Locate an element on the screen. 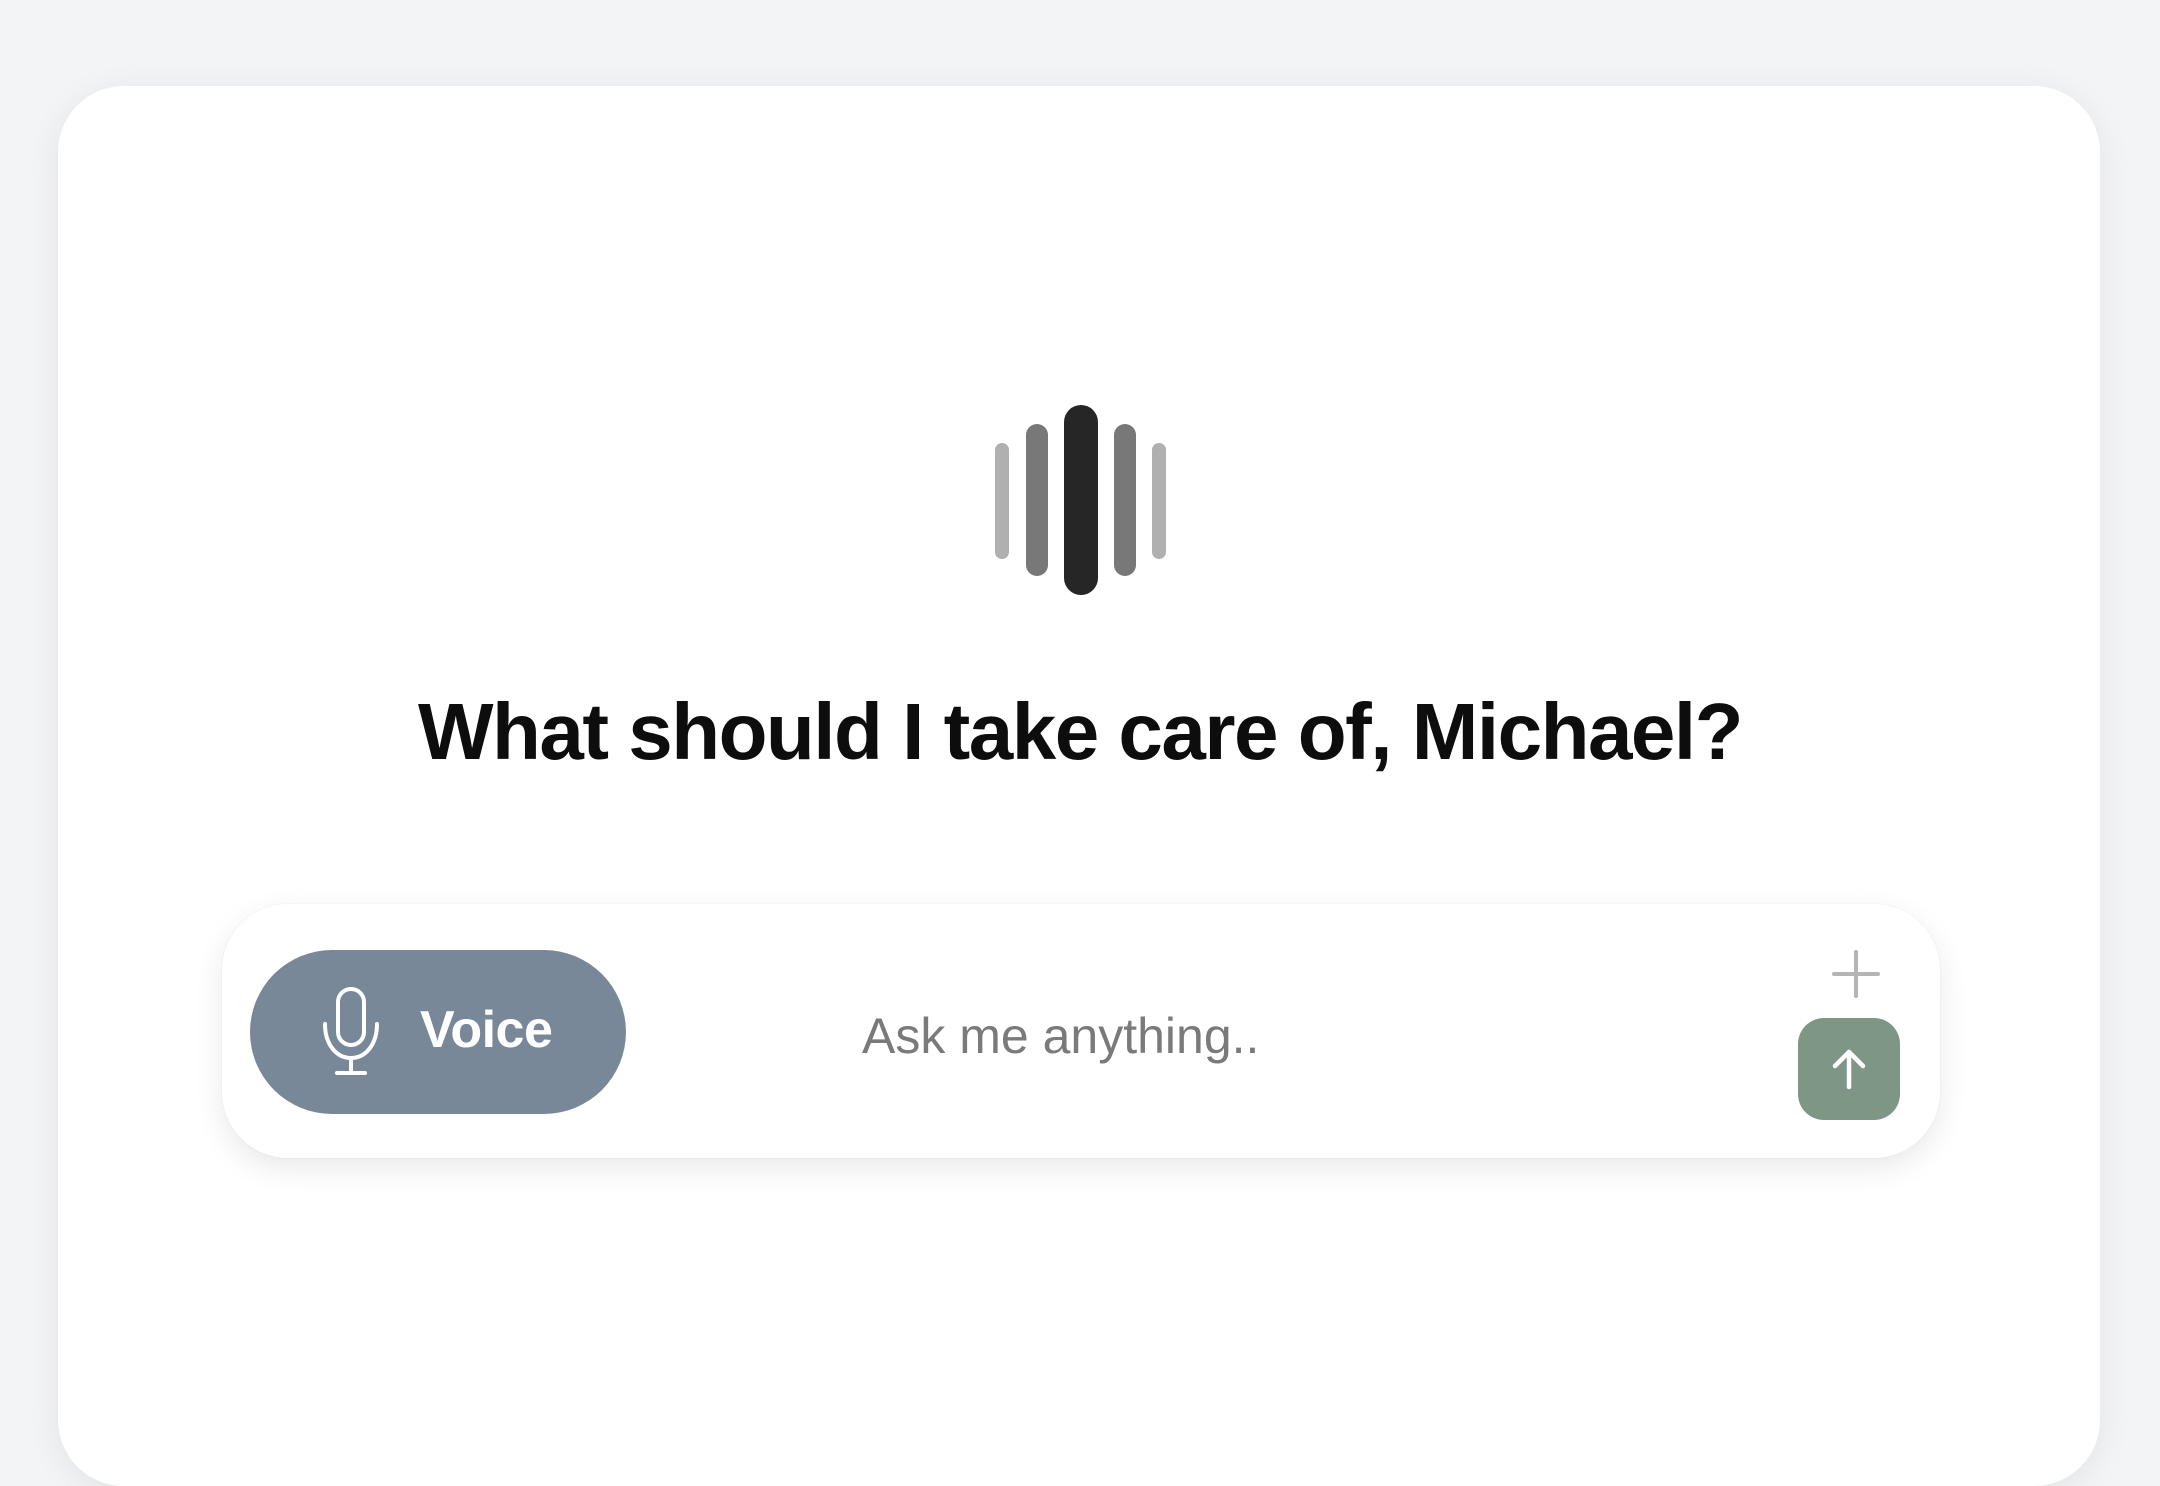 This screenshot has width=2160, height=1486. microphone-icon is located at coordinates (351, 1031).